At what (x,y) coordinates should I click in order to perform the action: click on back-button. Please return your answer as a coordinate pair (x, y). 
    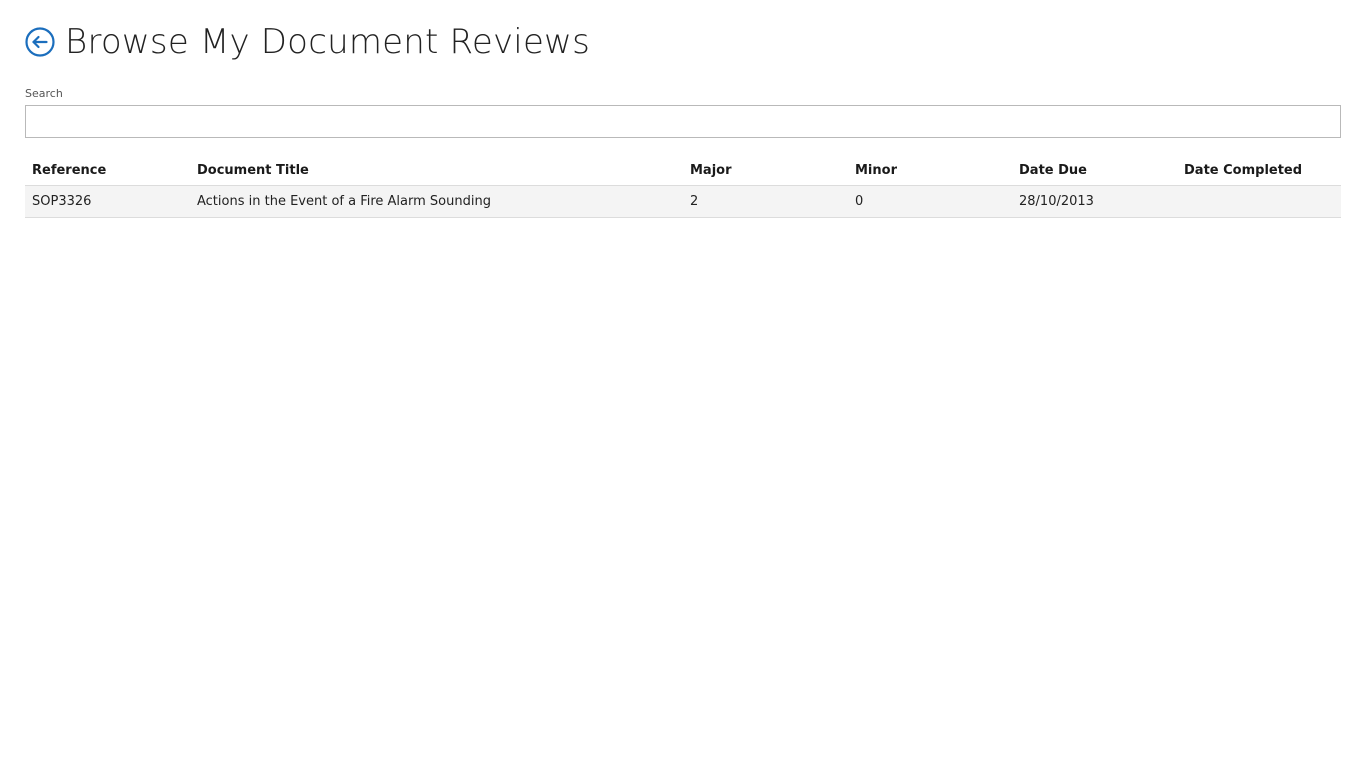
    Looking at the image, I should click on (40, 42).